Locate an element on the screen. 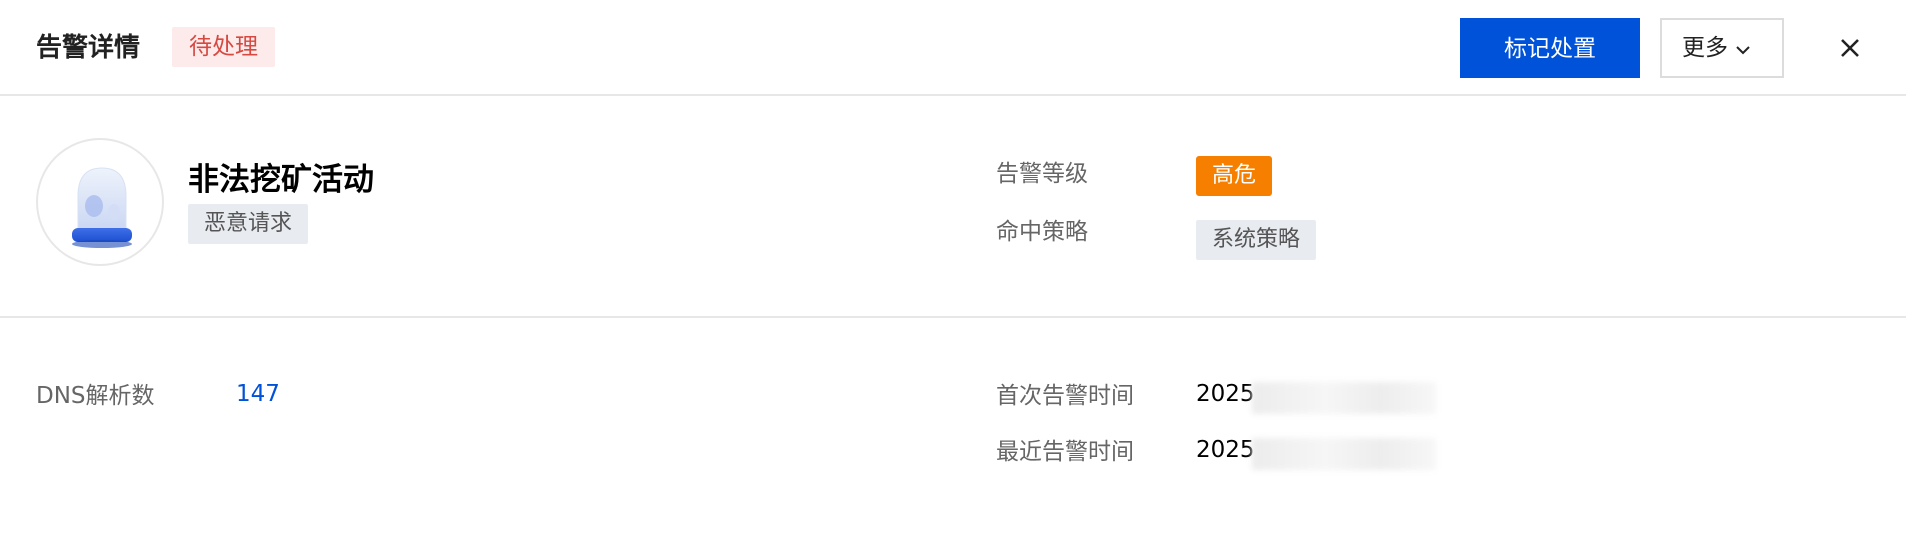  last-alert-time-label: 最近告警时间 is located at coordinates (1065, 452).